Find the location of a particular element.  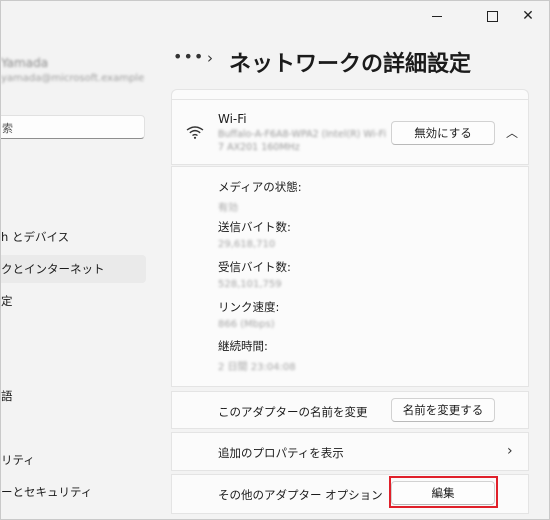

search-input: 索 is located at coordinates (73, 127).